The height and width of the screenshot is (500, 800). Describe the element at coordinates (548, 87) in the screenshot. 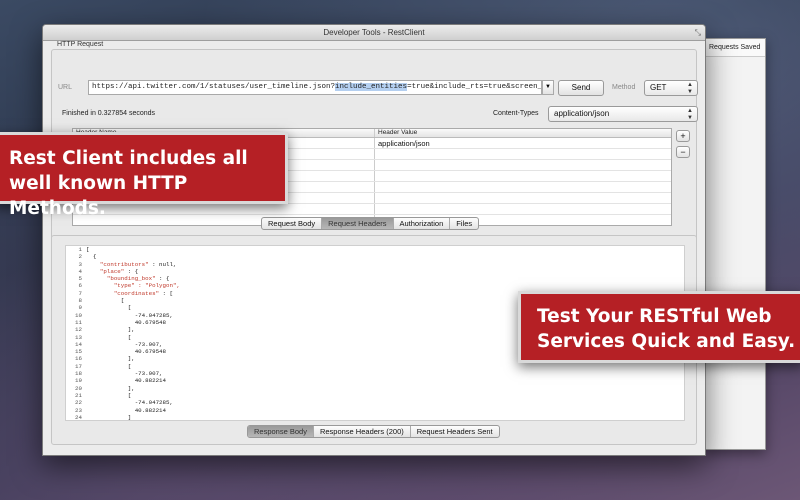

I see `chevron-down-icon: ▼` at that location.